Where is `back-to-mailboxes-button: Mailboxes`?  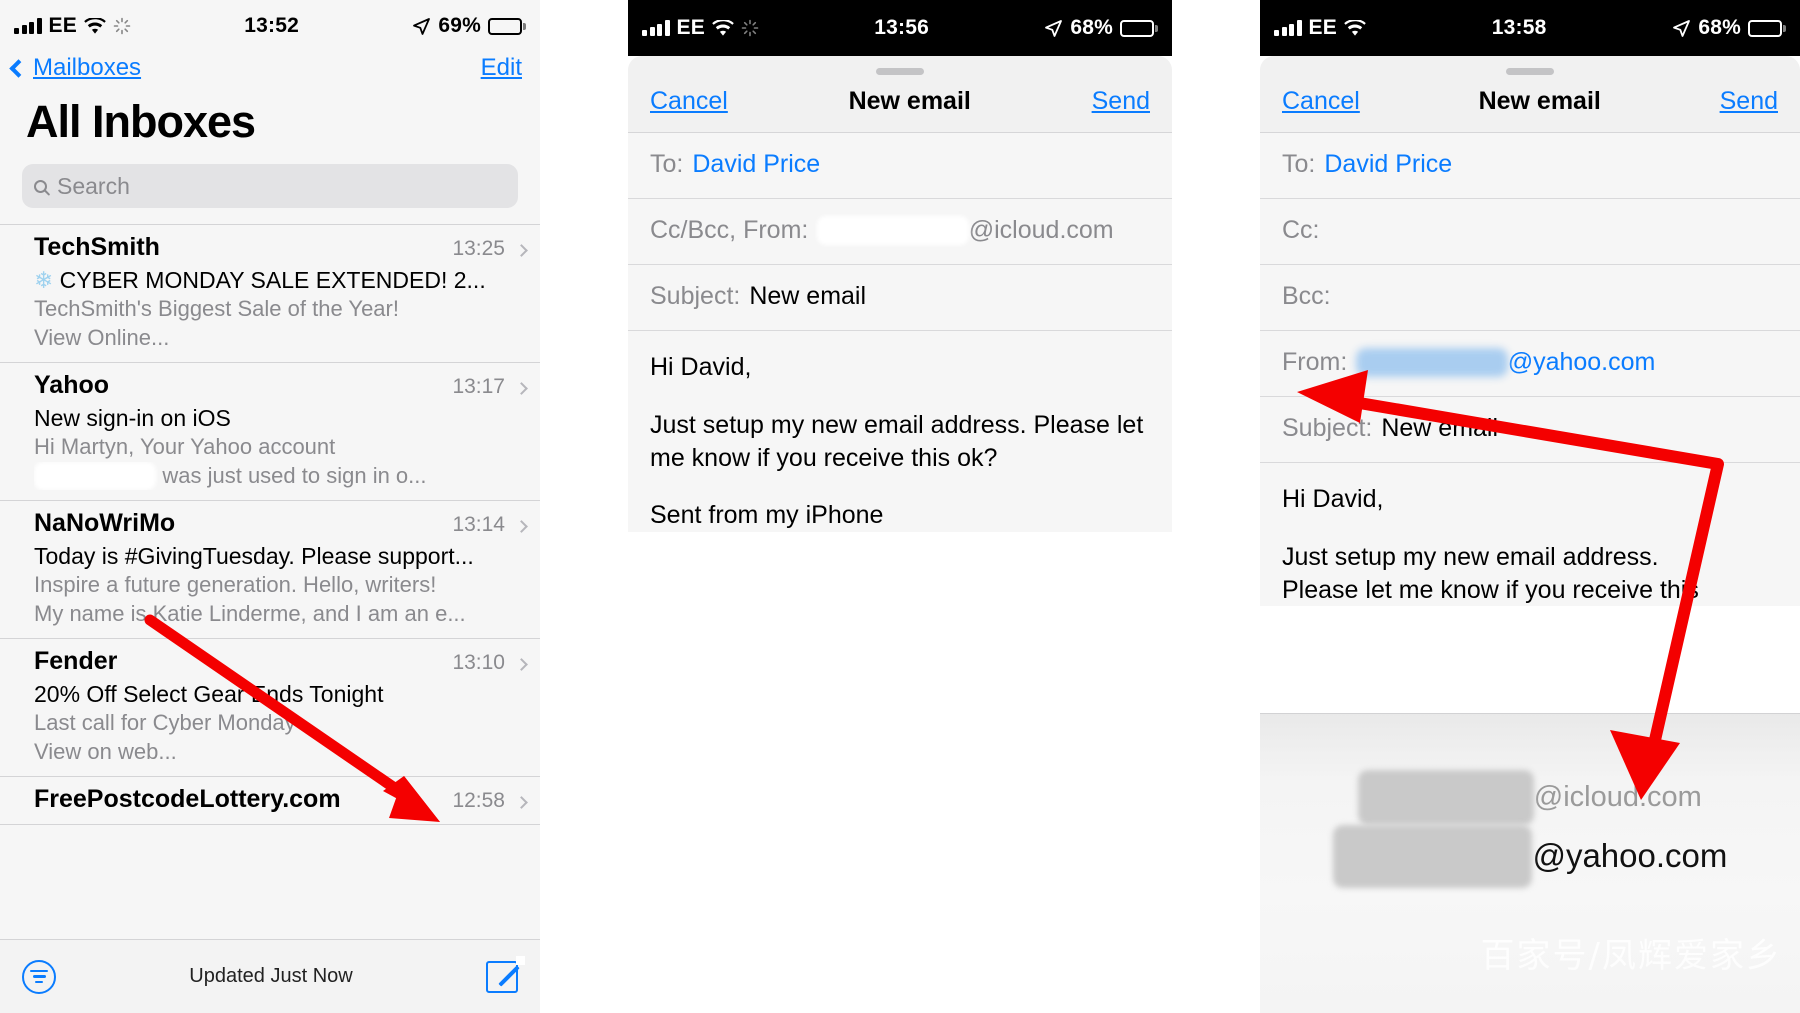
back-to-mailboxes-button: Mailboxes is located at coordinates (75, 68).